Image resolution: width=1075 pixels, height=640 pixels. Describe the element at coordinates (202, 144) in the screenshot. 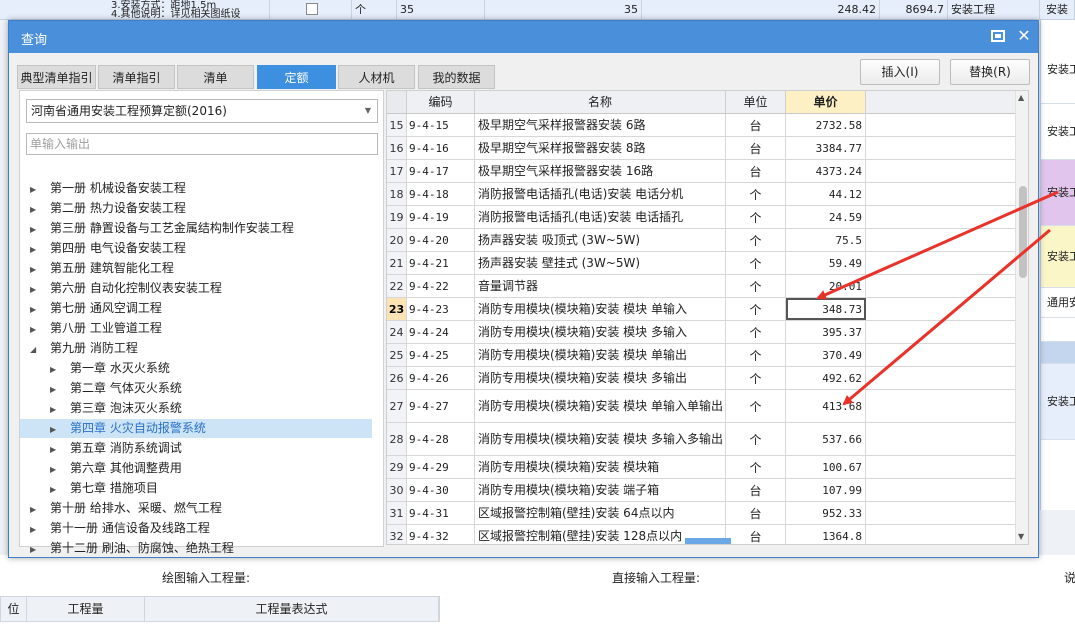

I see `search-input` at that location.